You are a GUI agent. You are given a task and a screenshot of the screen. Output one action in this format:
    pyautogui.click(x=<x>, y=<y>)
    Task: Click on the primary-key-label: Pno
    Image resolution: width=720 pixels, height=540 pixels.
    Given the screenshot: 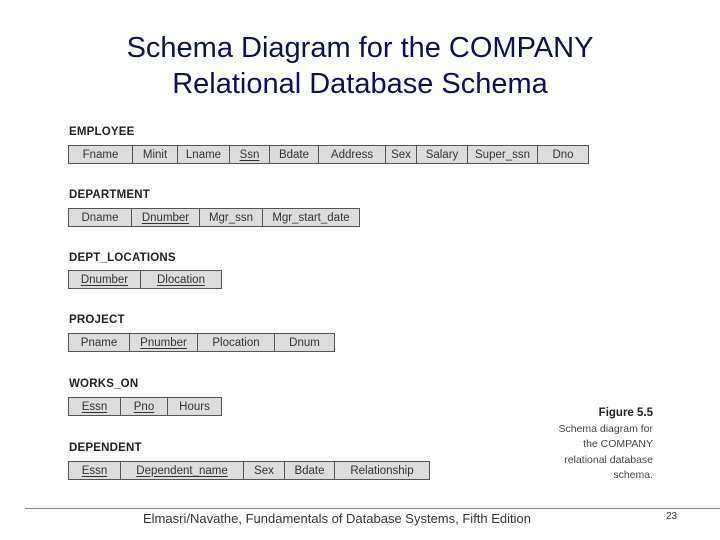 What is the action you would take?
    pyautogui.click(x=144, y=406)
    